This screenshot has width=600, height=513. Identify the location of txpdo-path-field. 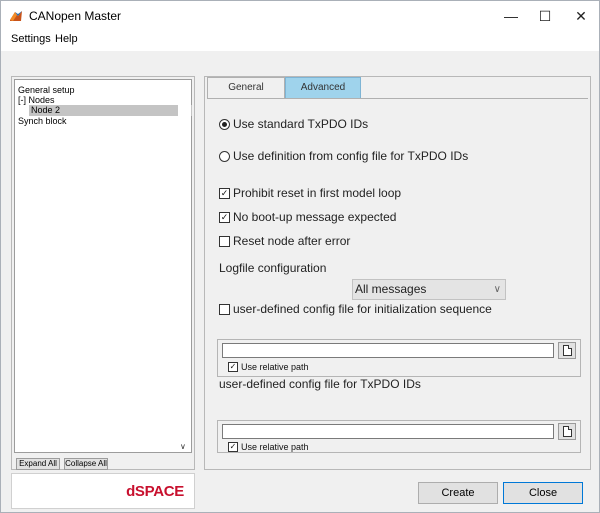
(388, 431).